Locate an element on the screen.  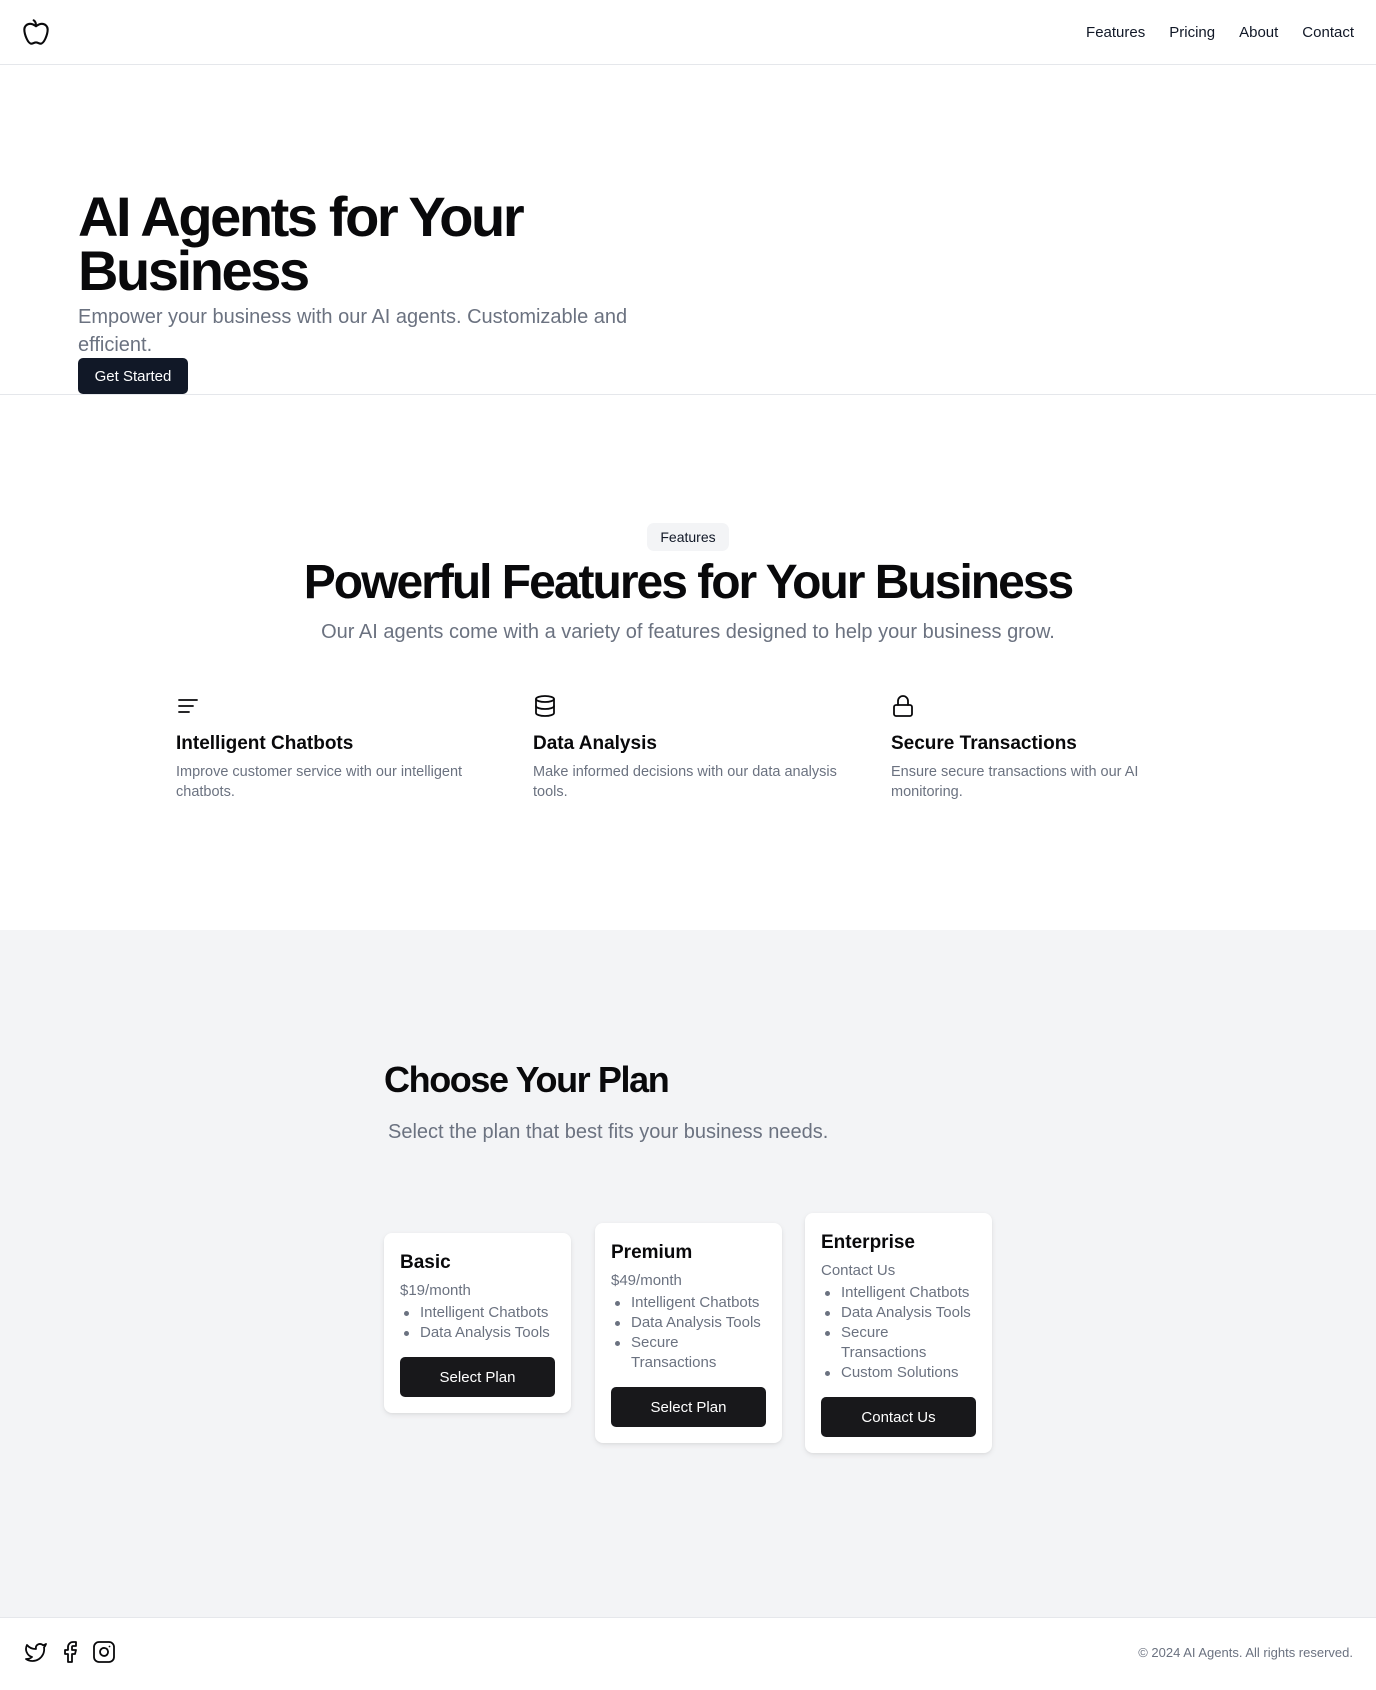
feature-title: Intelligent Chatbots is located at coordinates (265, 743).